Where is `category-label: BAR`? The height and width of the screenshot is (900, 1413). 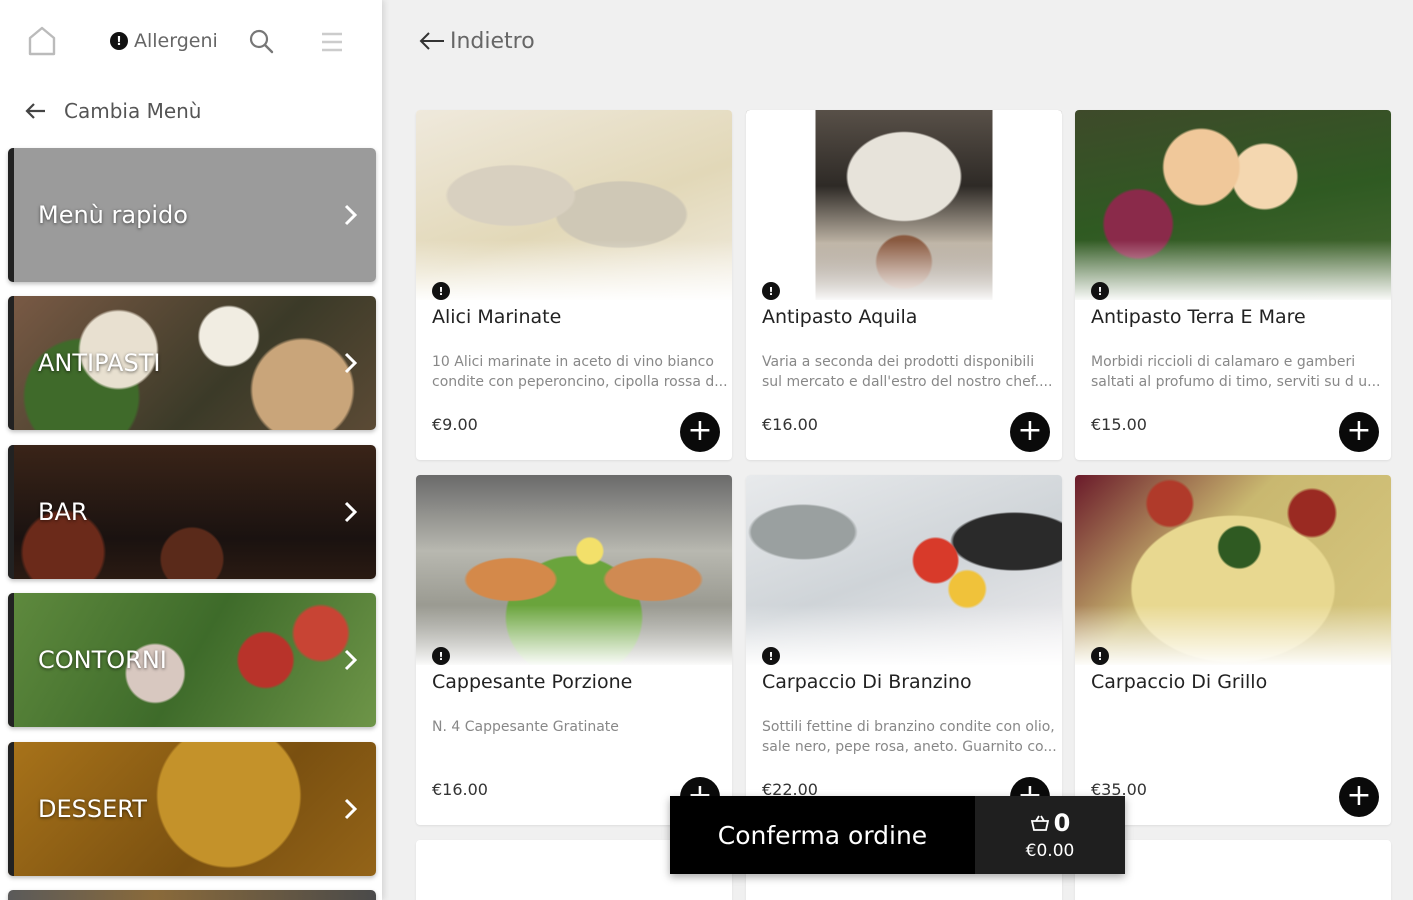
category-label: BAR is located at coordinates (63, 512).